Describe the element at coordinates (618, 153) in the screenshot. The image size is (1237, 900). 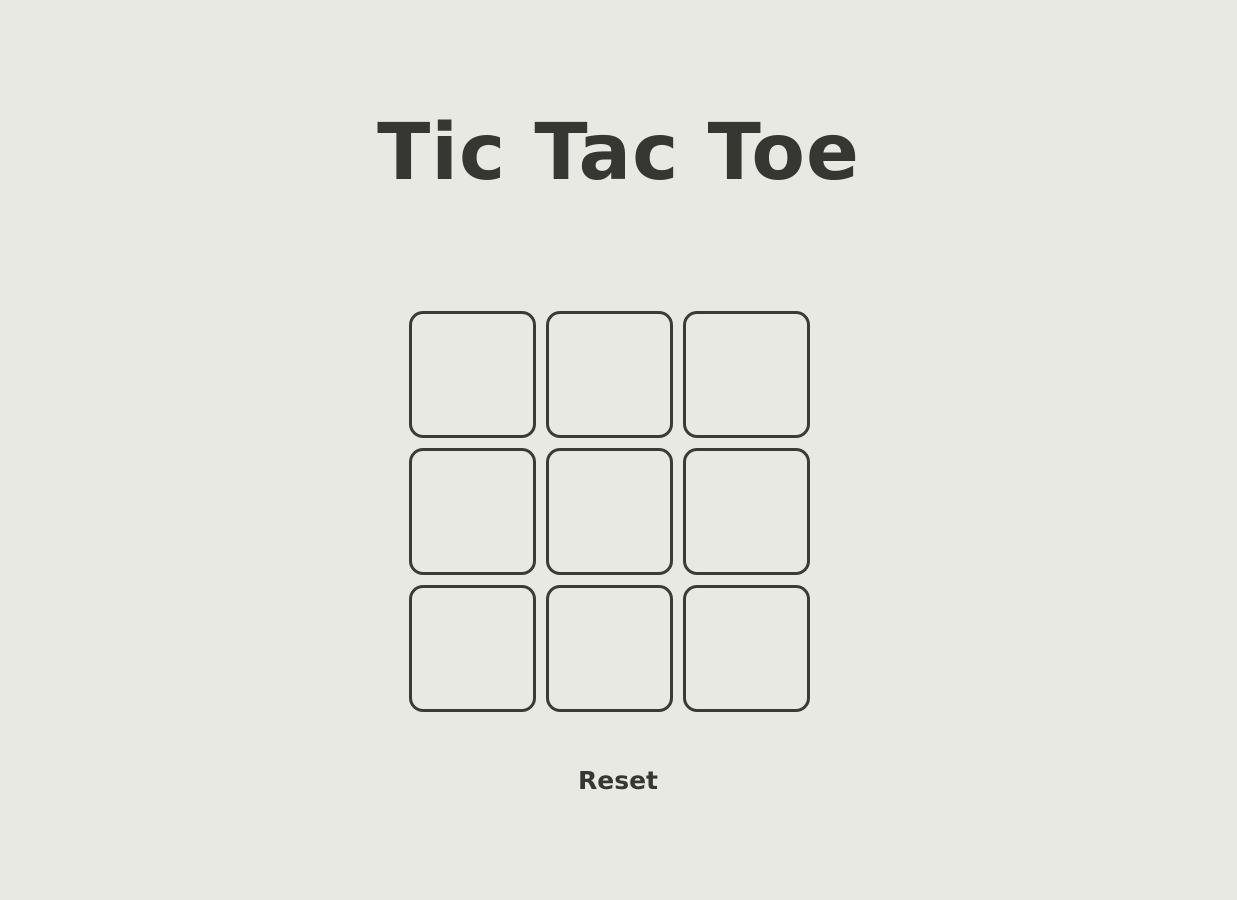
I see `page-title: Tic Tac Toe` at that location.